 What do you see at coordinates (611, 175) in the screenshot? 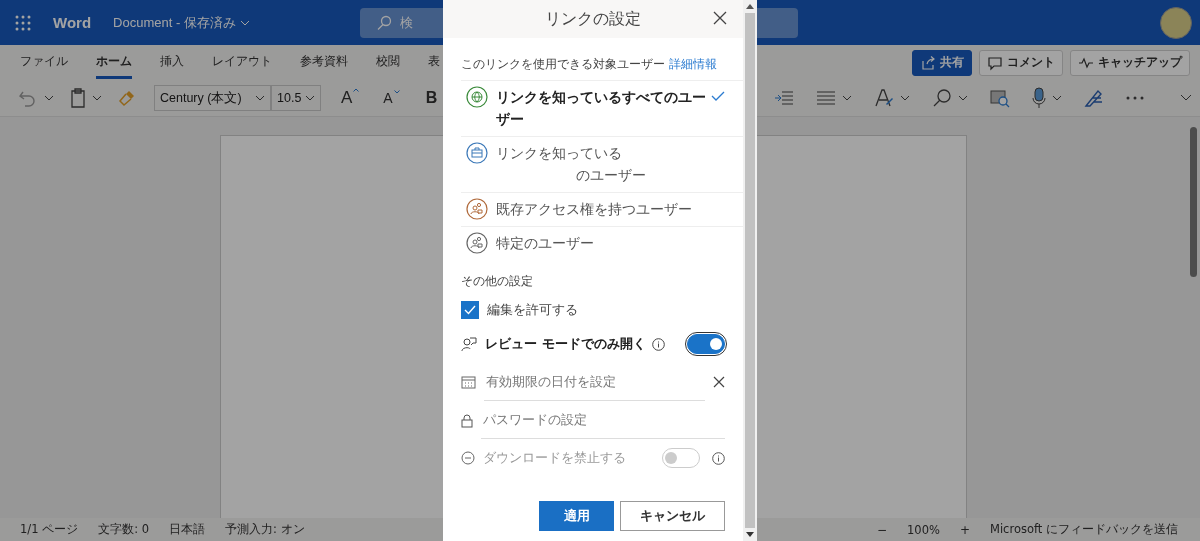
I see `audience-label: のユーザー` at bounding box center [611, 175].